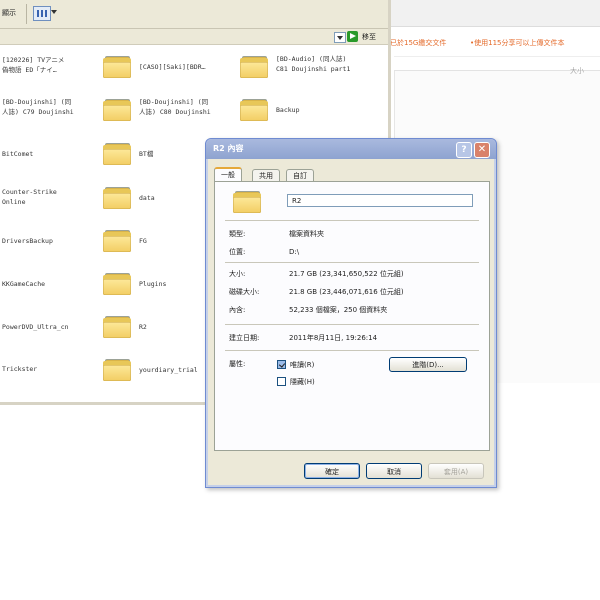  I want to click on address-bar: 移至, so click(194, 37).